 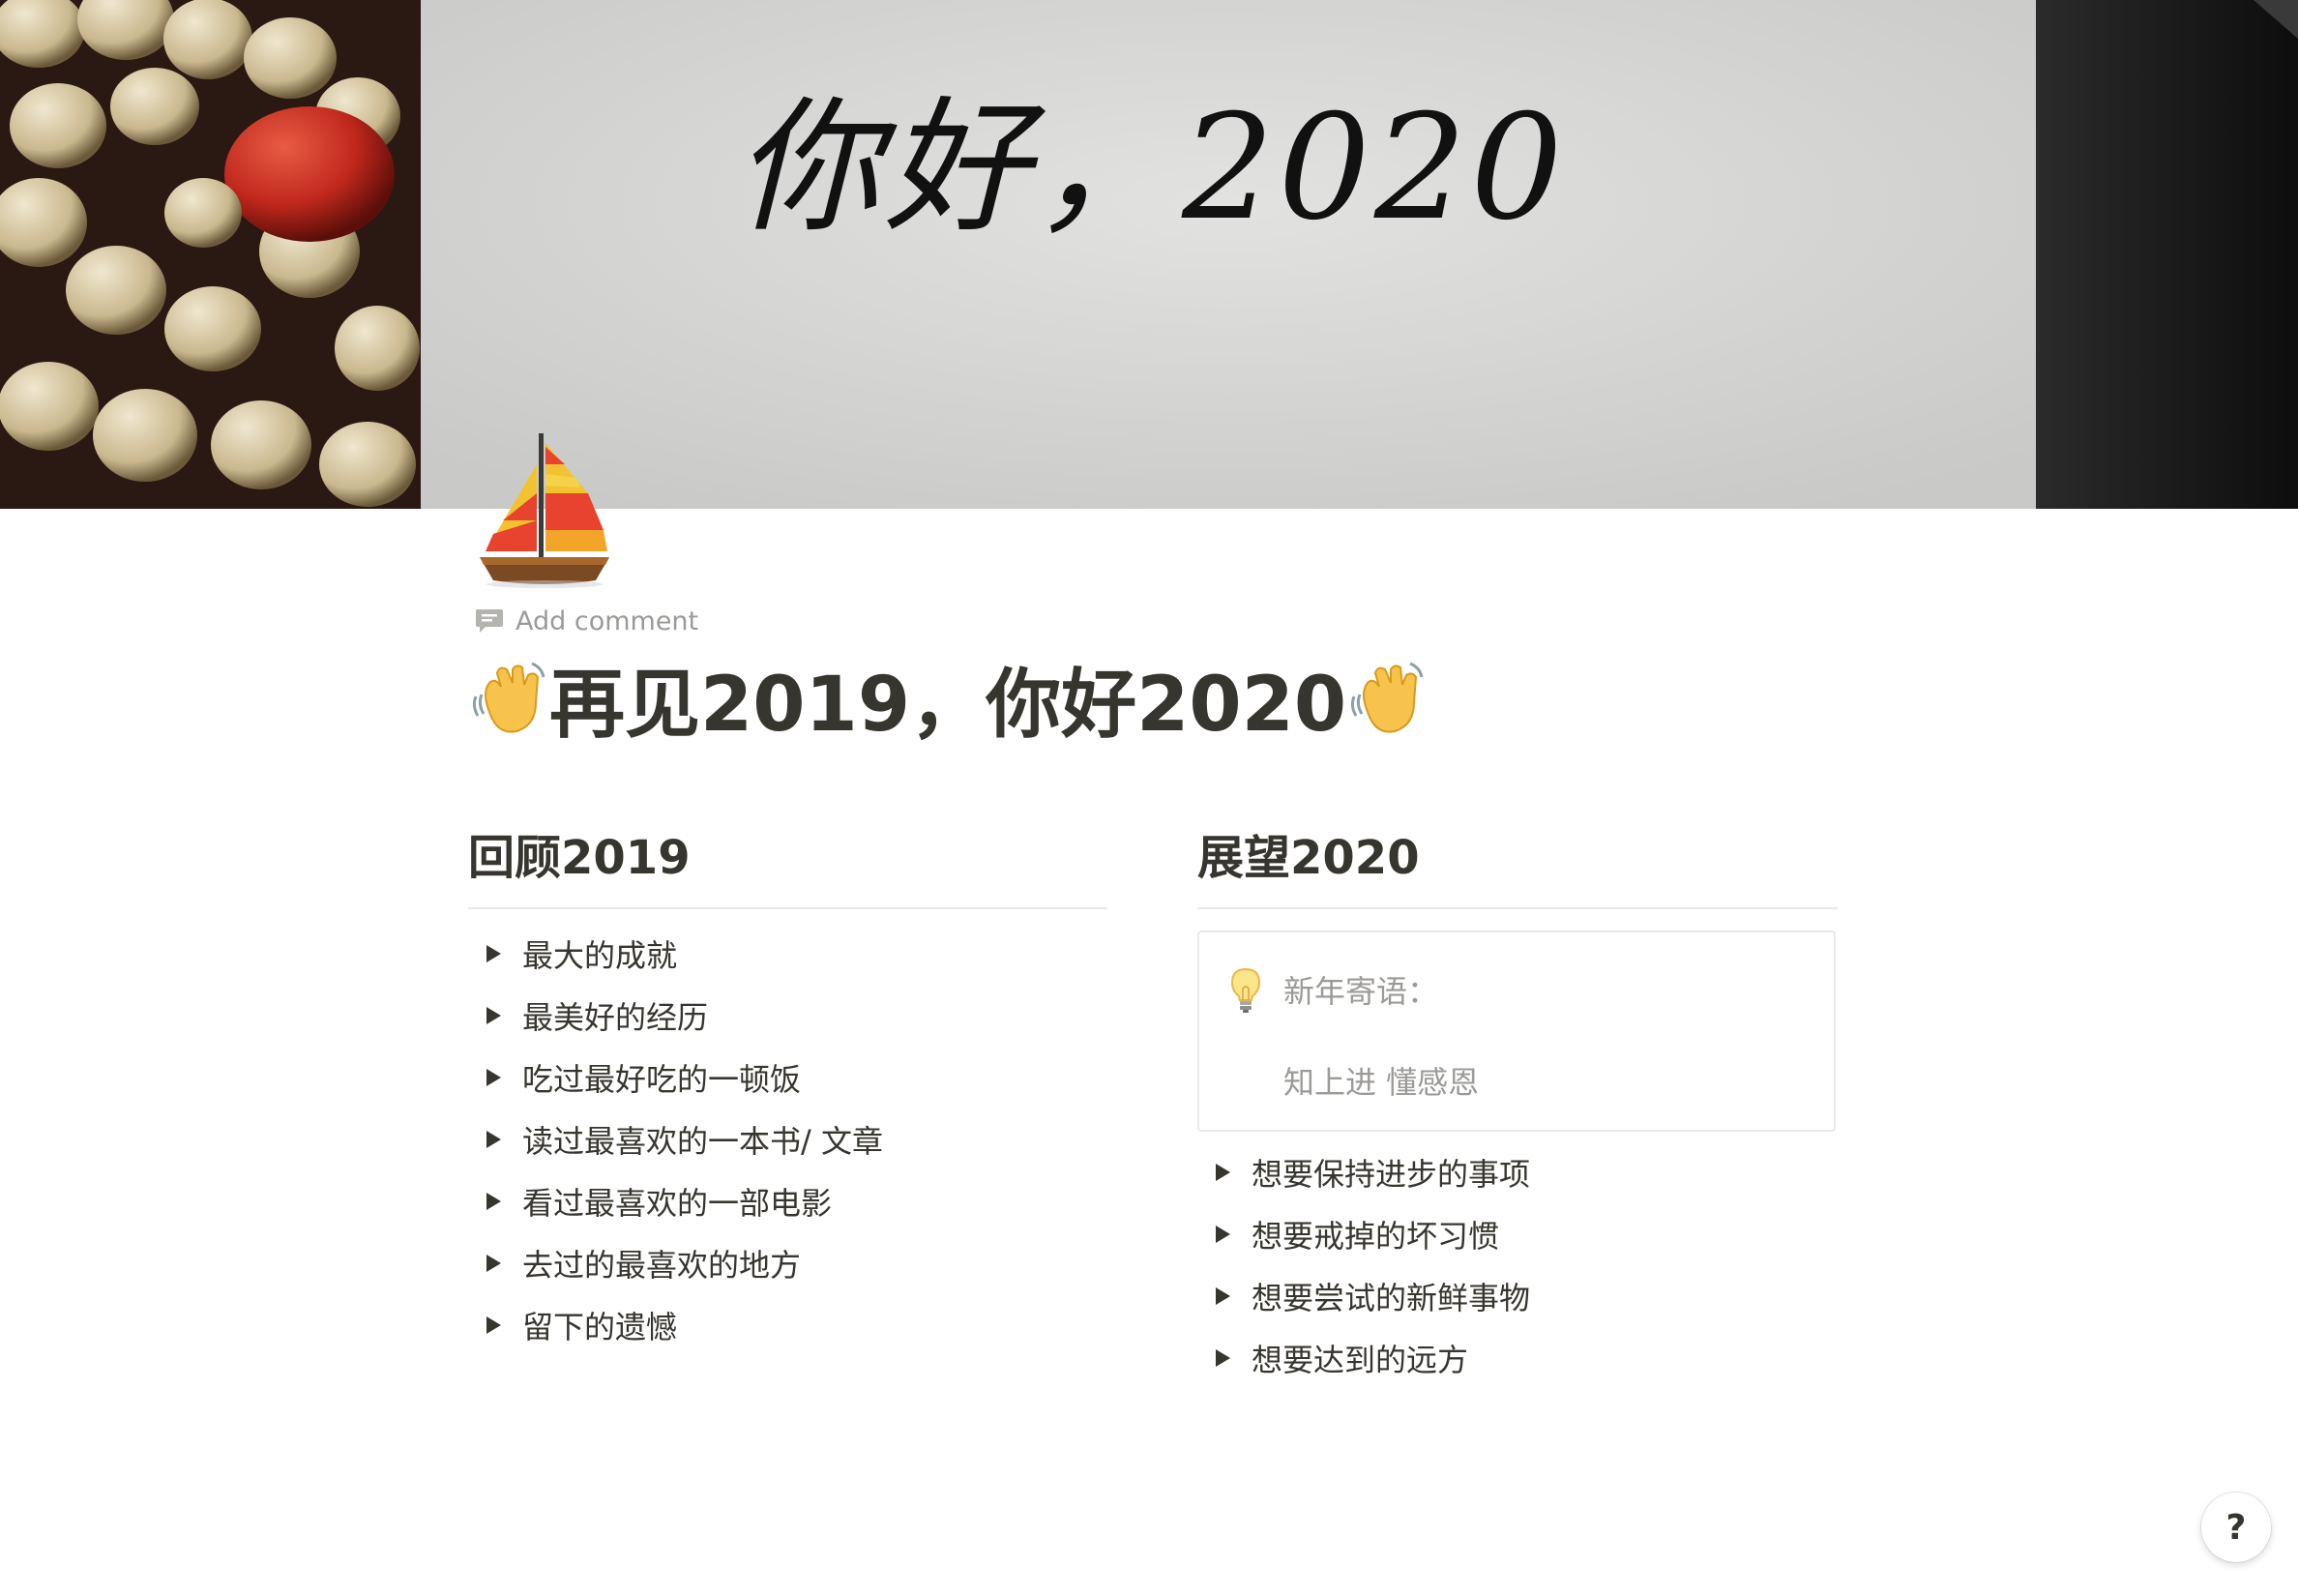 What do you see at coordinates (788, 1016) in the screenshot?
I see `toggle-item: 最美好的经历` at bounding box center [788, 1016].